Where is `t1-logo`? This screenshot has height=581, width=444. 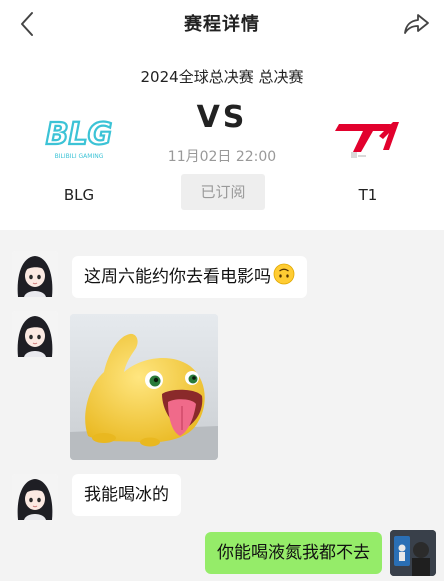 t1-logo is located at coordinates (367, 140).